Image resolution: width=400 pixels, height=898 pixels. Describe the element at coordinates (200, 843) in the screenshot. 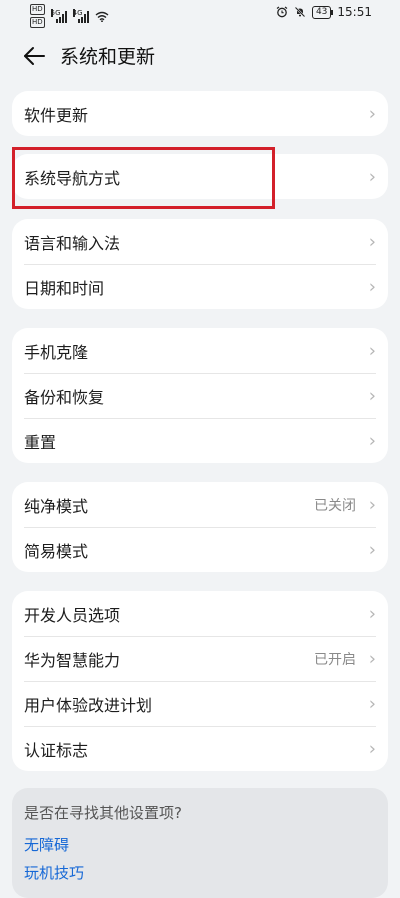

I see `suggestions-card: 是否在寻找其他设置项? 无障碍 玩机技巧` at that location.